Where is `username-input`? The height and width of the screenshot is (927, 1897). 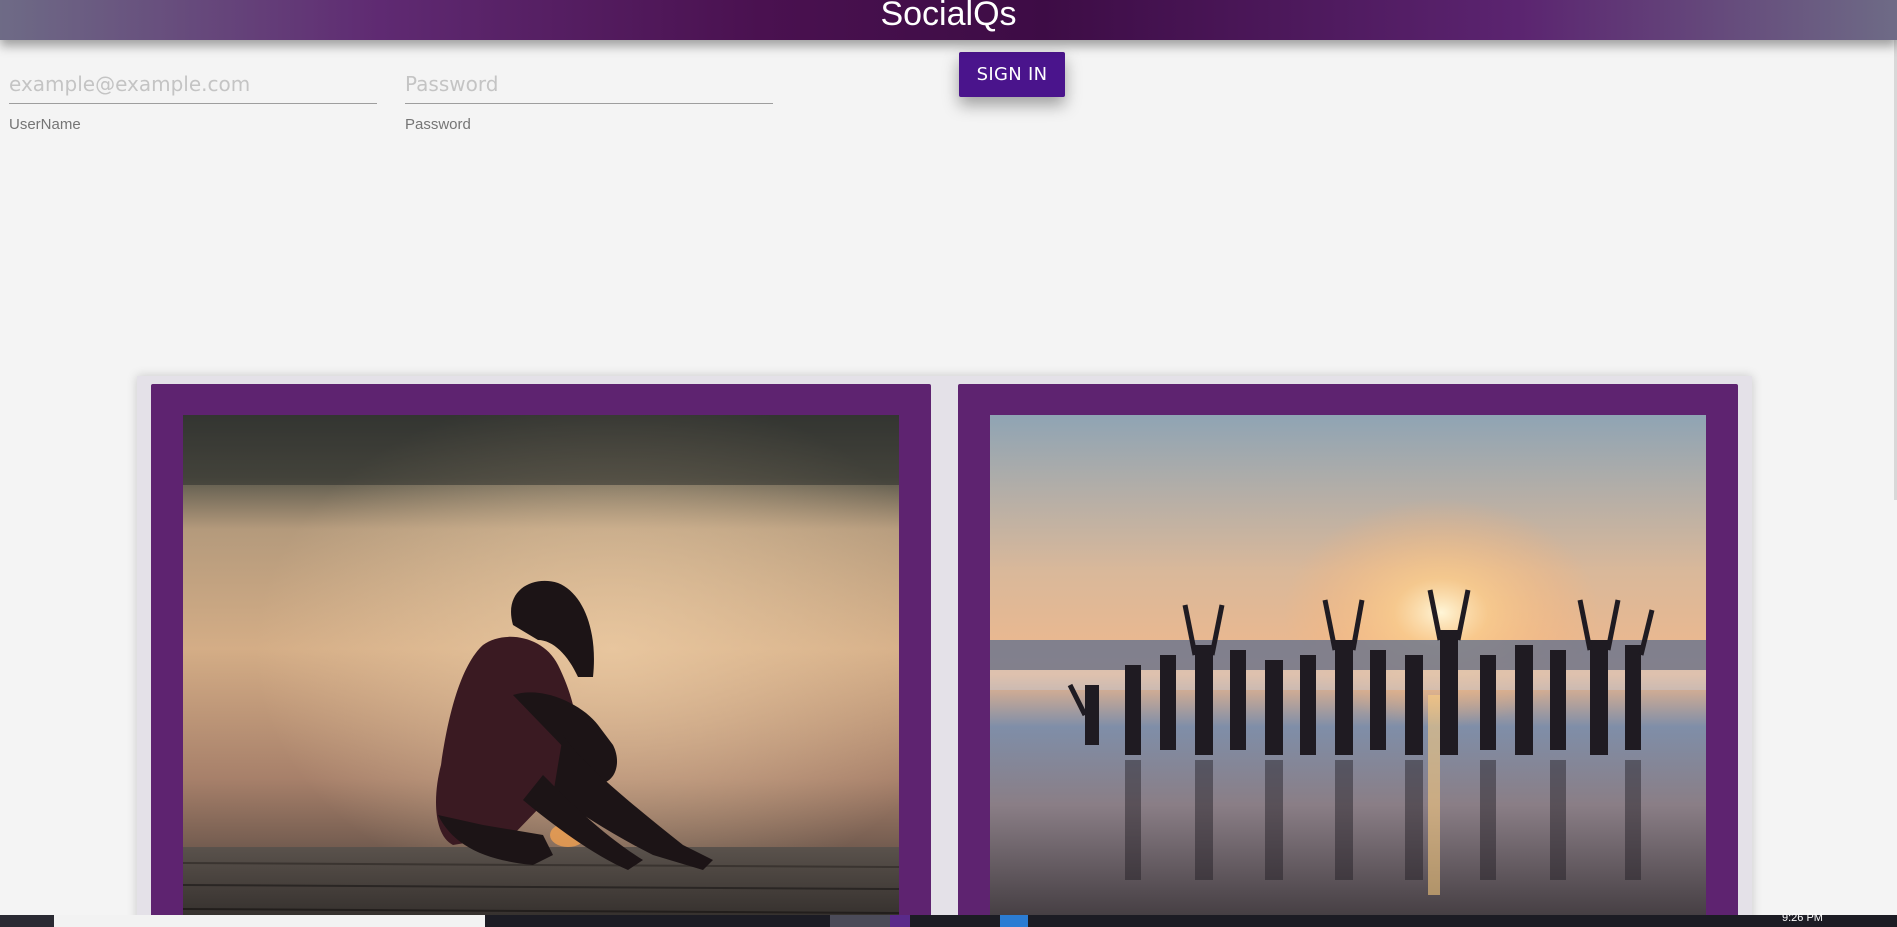
username-input is located at coordinates (193, 87).